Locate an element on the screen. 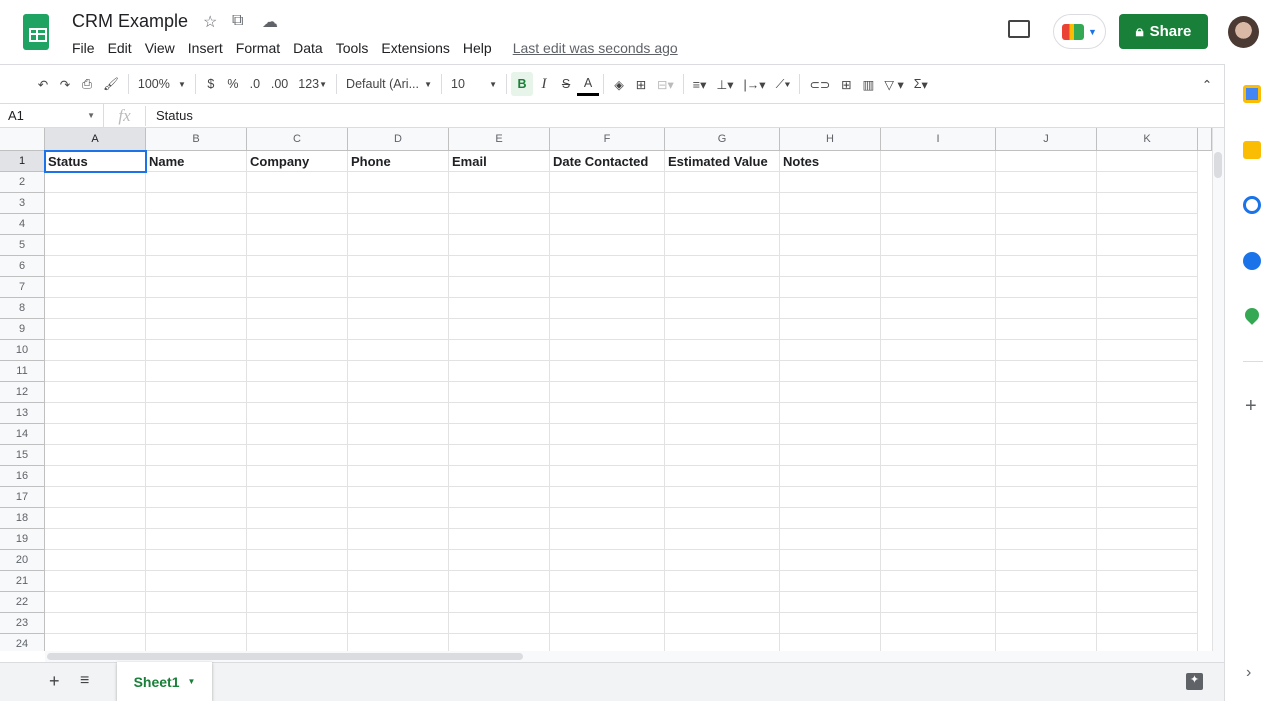  explore-icon: ✦ is located at coordinates (1194, 681).